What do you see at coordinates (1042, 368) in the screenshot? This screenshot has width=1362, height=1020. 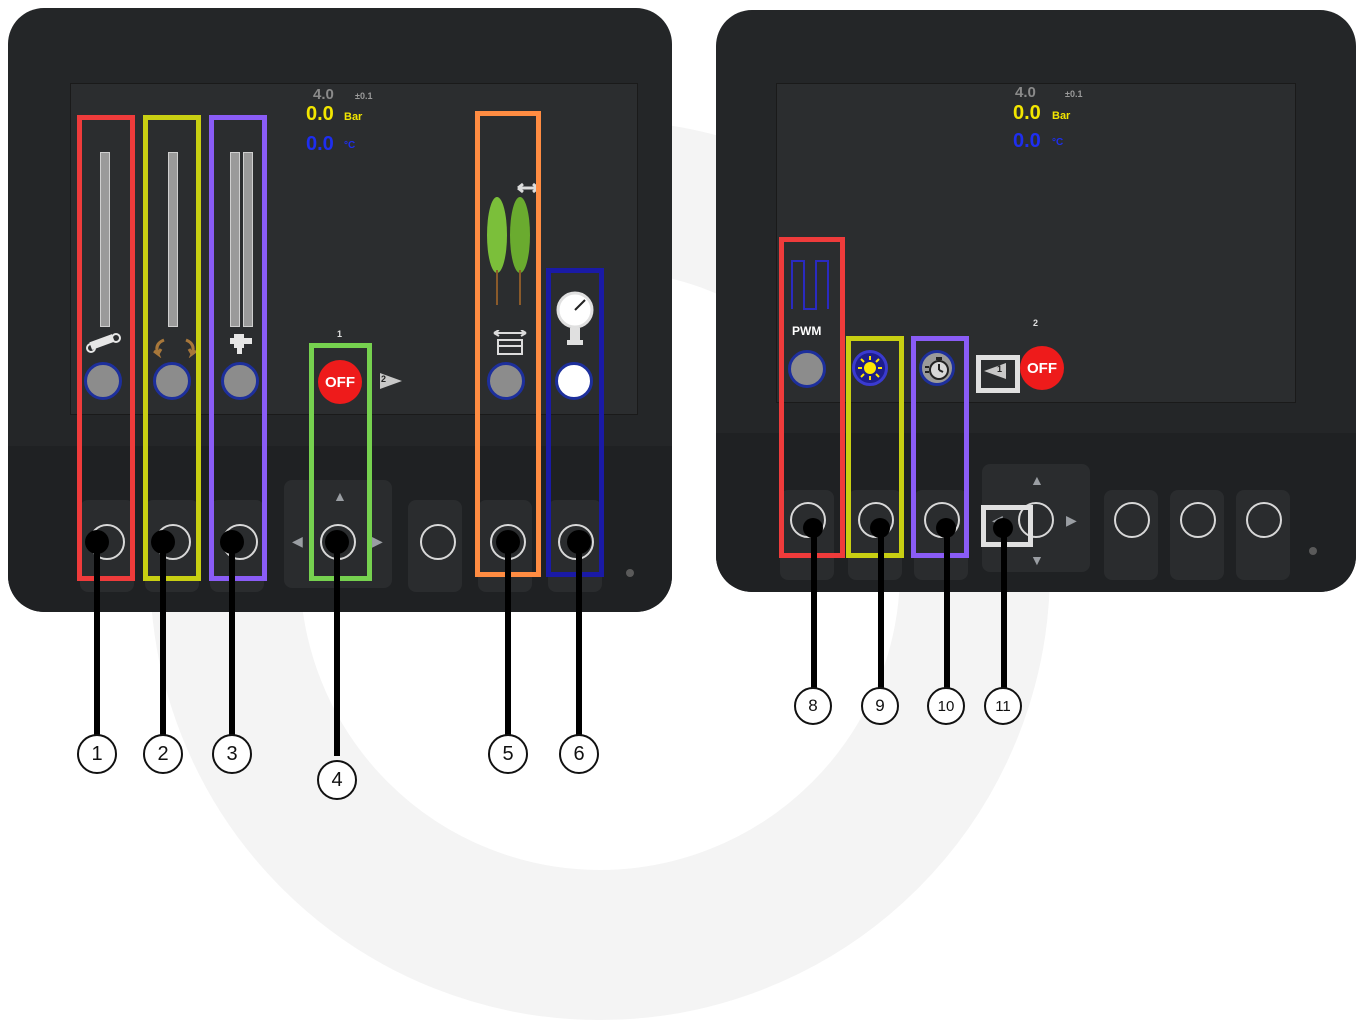 I see `off-button: OFF` at bounding box center [1042, 368].